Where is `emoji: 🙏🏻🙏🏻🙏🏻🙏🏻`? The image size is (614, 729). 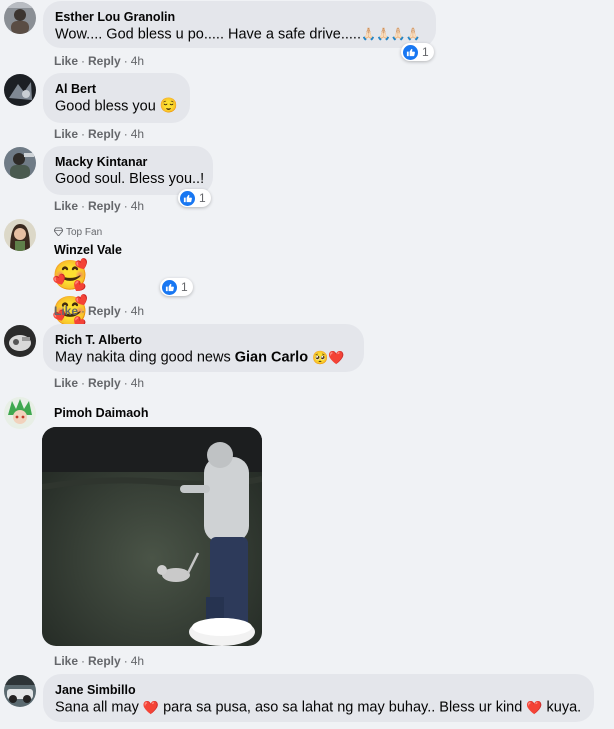 emoji: 🙏🏻🙏🏻🙏🏻🙏🏻 is located at coordinates (391, 34).